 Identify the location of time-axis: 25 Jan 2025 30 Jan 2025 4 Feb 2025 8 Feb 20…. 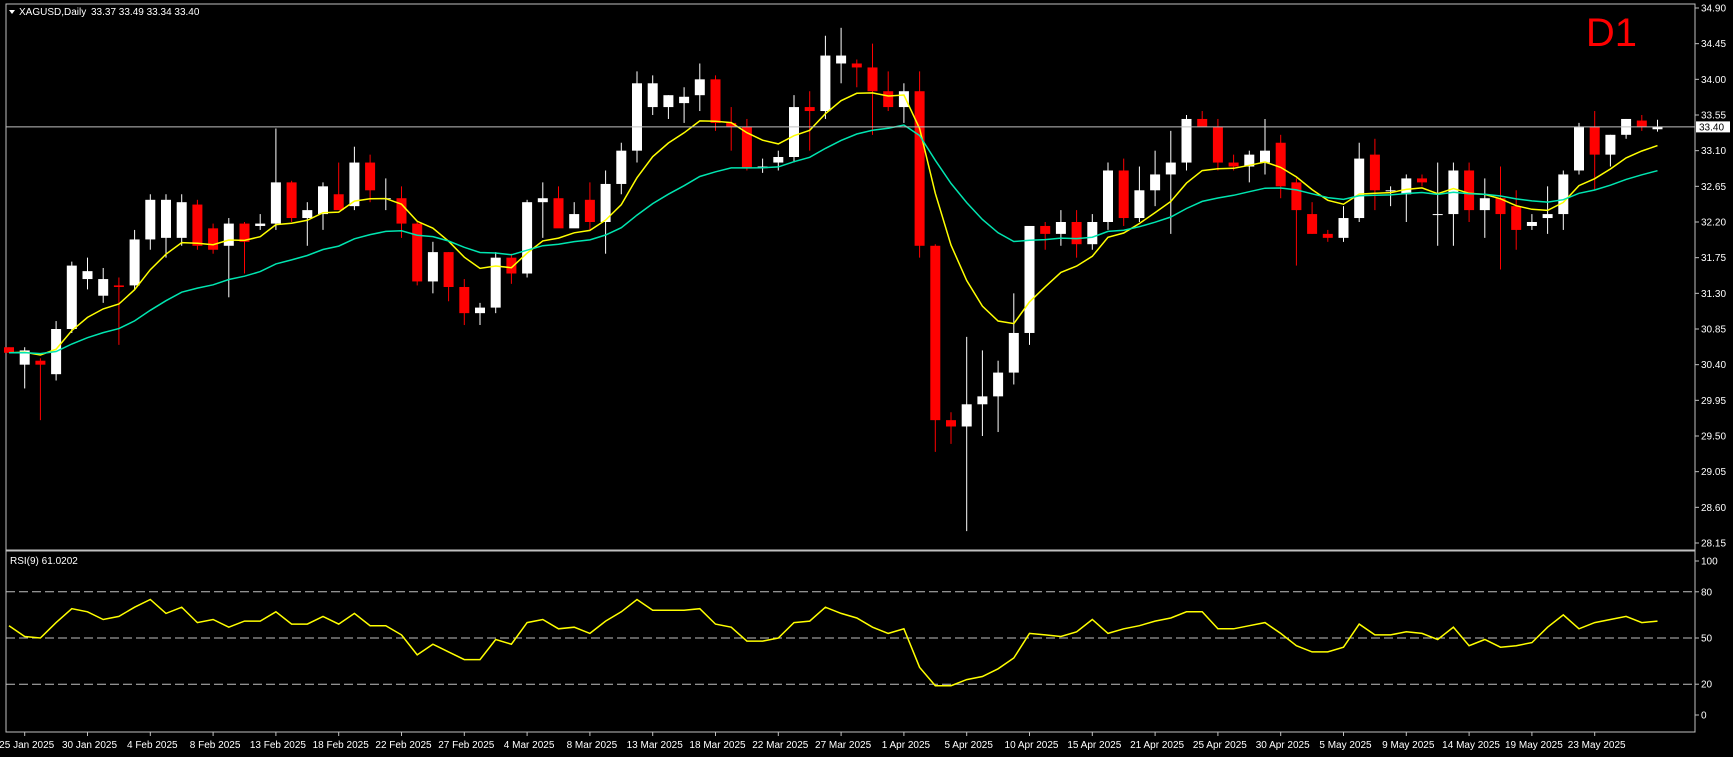
(813, 741).